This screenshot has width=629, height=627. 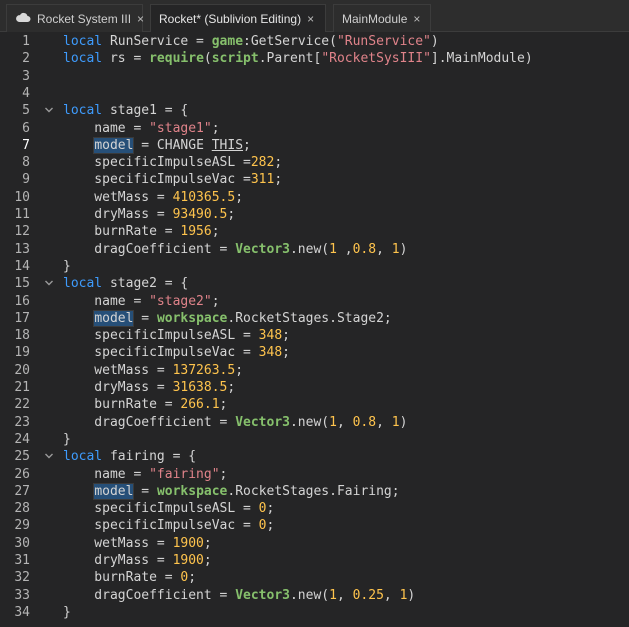 I want to click on tab-main-module: MainModule ×, so click(x=382, y=18).